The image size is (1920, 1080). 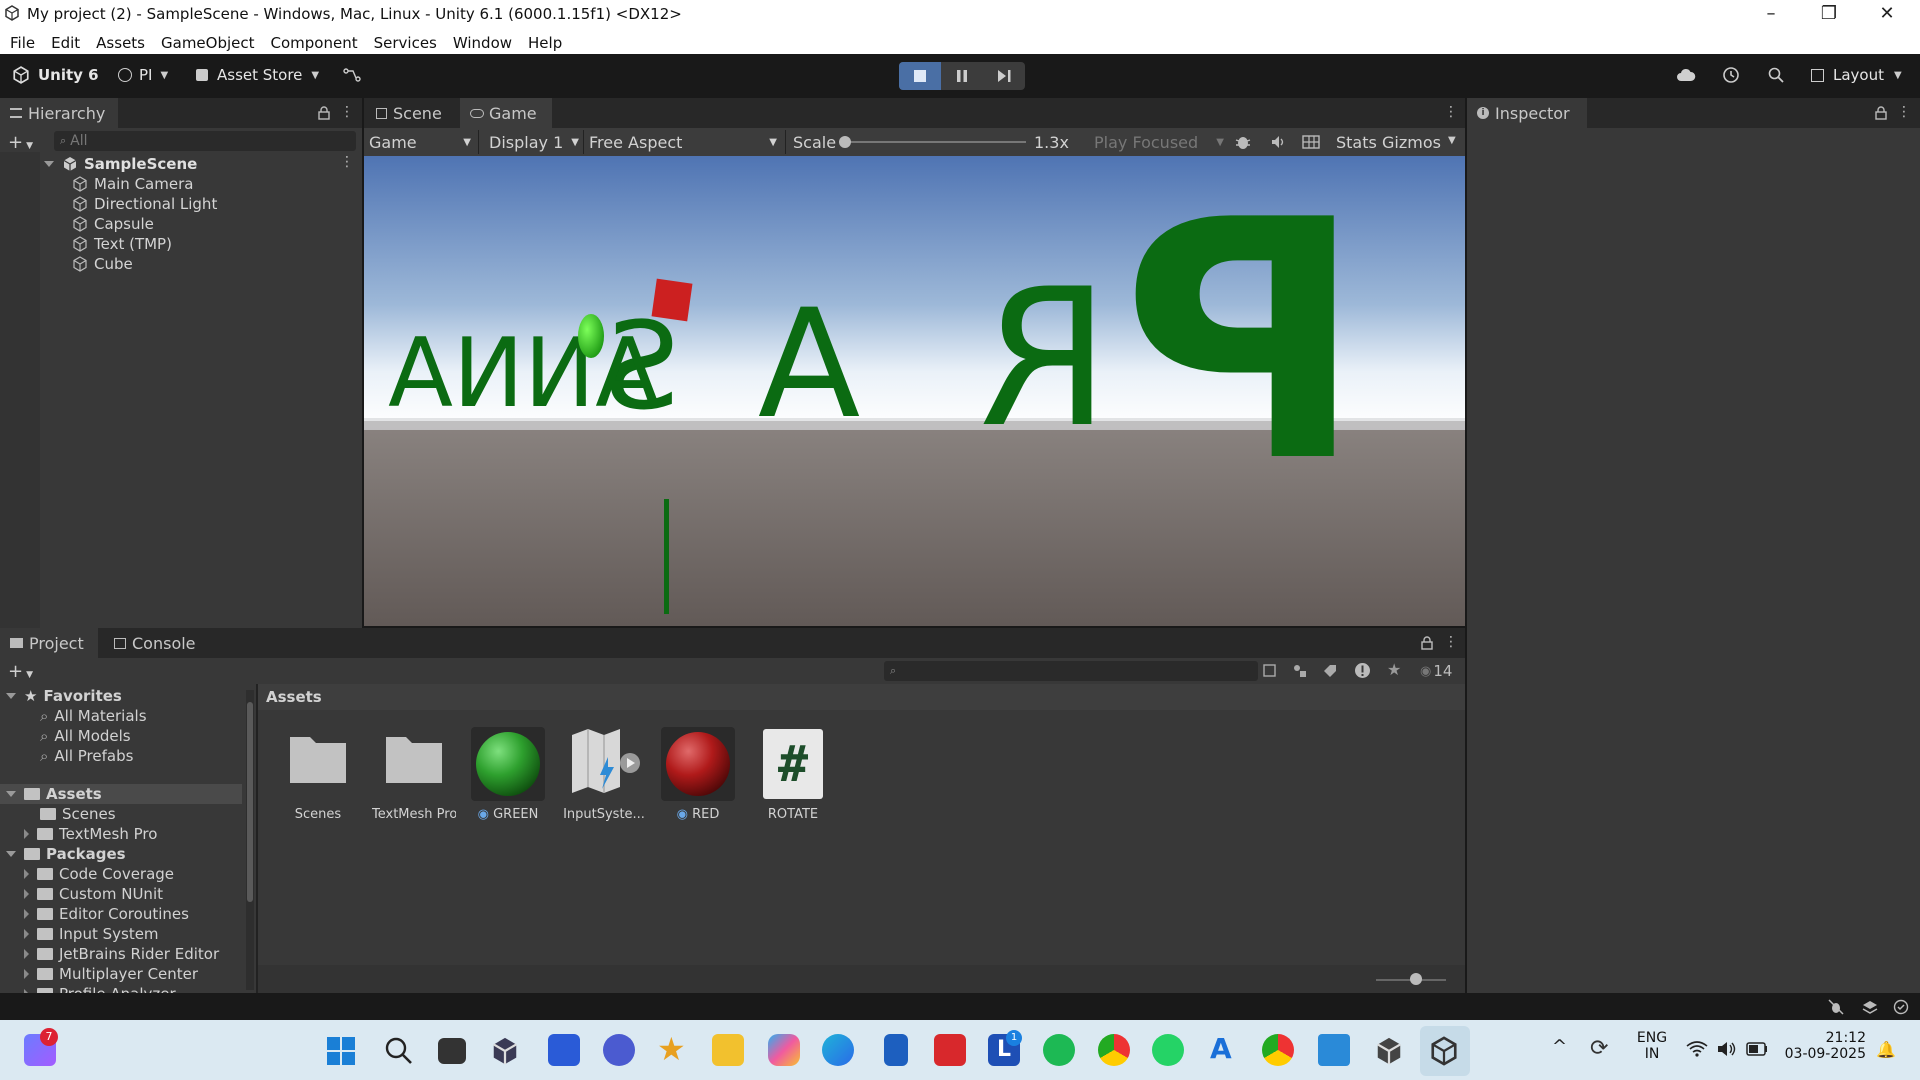 What do you see at coordinates (352, 75) in the screenshot?
I see `version-control-icon` at bounding box center [352, 75].